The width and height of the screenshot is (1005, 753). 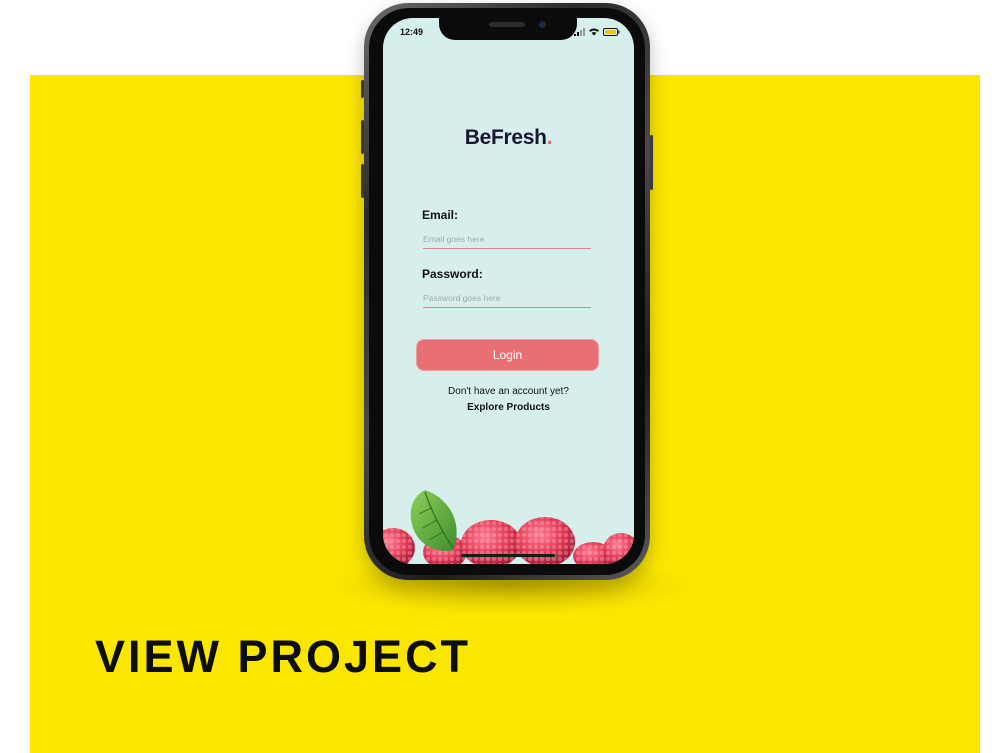 I want to click on email-input, so click(x=507, y=239).